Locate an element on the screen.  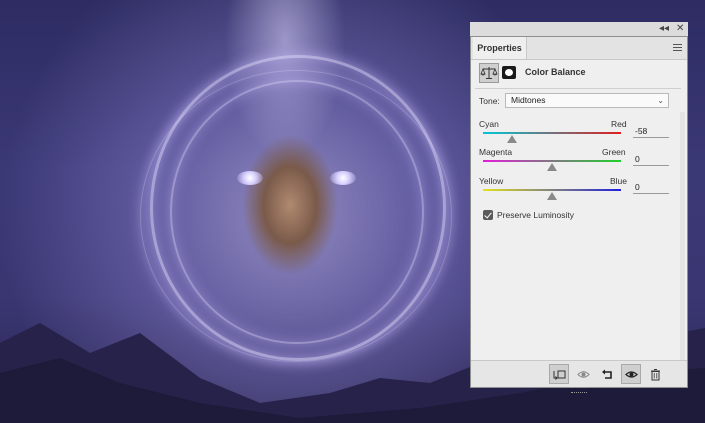
magenta-green-value-field: 0 is located at coordinates (651, 159).